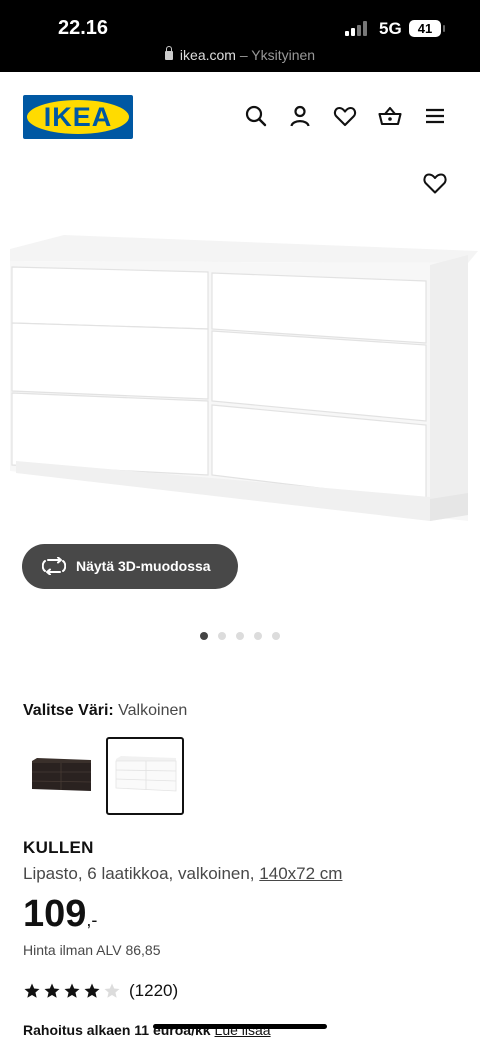 The width and height of the screenshot is (480, 1039). I want to click on product-type: Lipasto, 6 laatikkoa, valkoinen,, so click(139, 873).